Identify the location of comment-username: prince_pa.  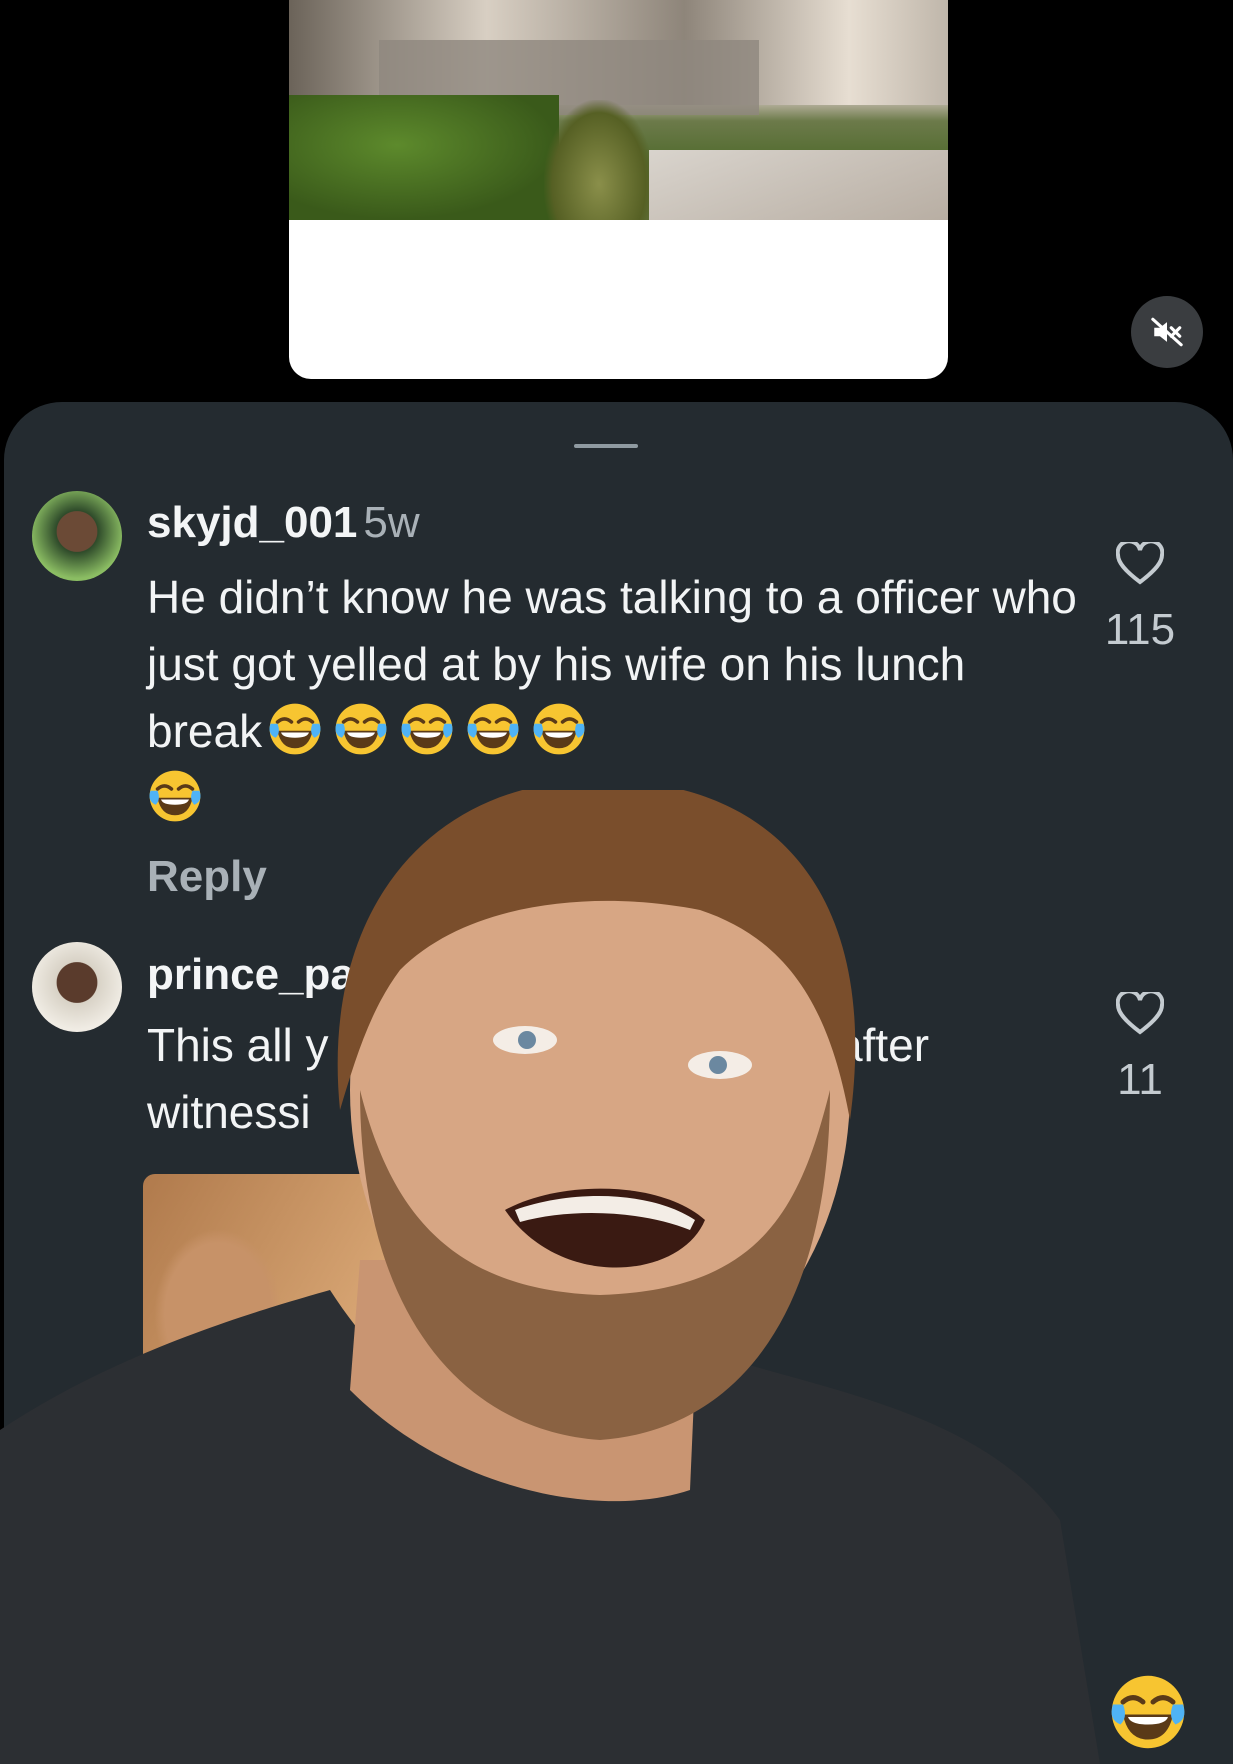
(251, 974).